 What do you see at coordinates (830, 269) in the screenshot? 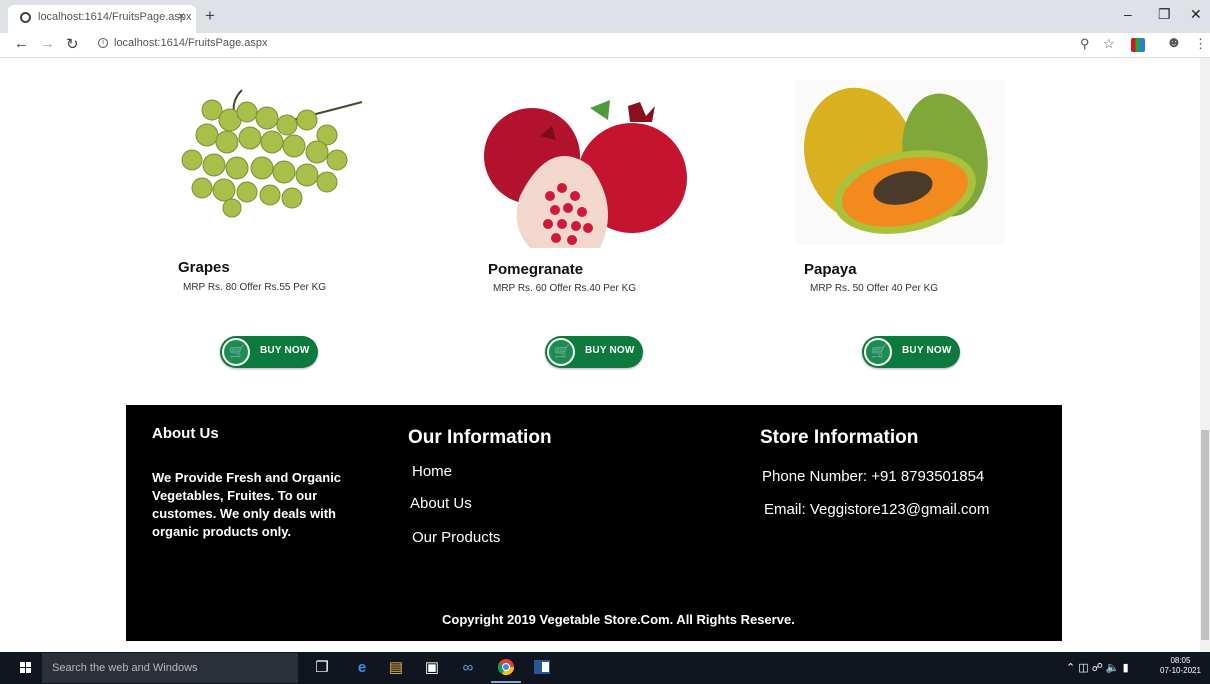
I see `product-name: Papaya` at bounding box center [830, 269].